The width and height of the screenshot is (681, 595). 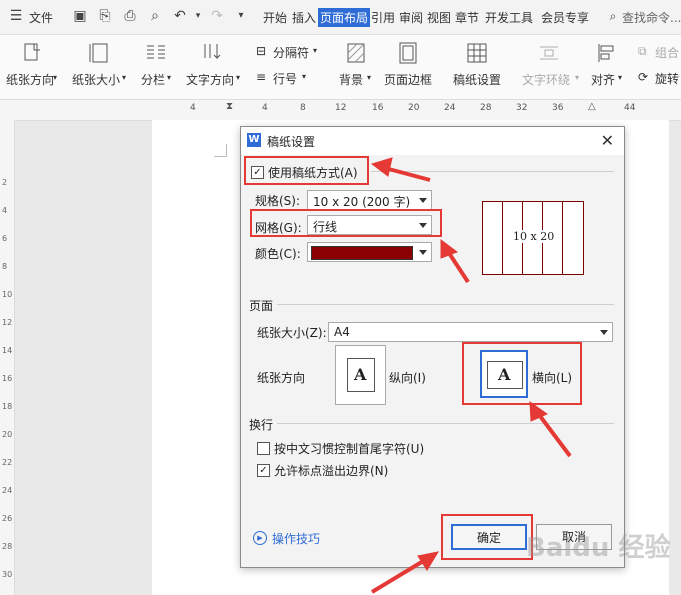 I want to click on watermark: Baidu 经验, so click(x=598, y=548).